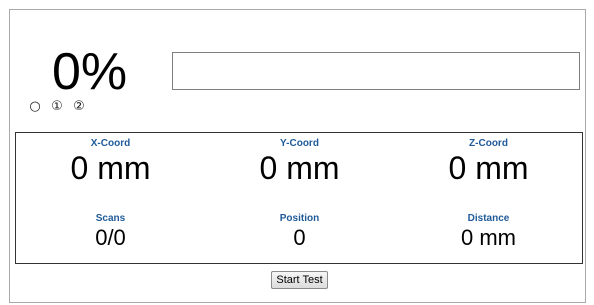  I want to click on distance-value: 0 mm, so click(488, 237).